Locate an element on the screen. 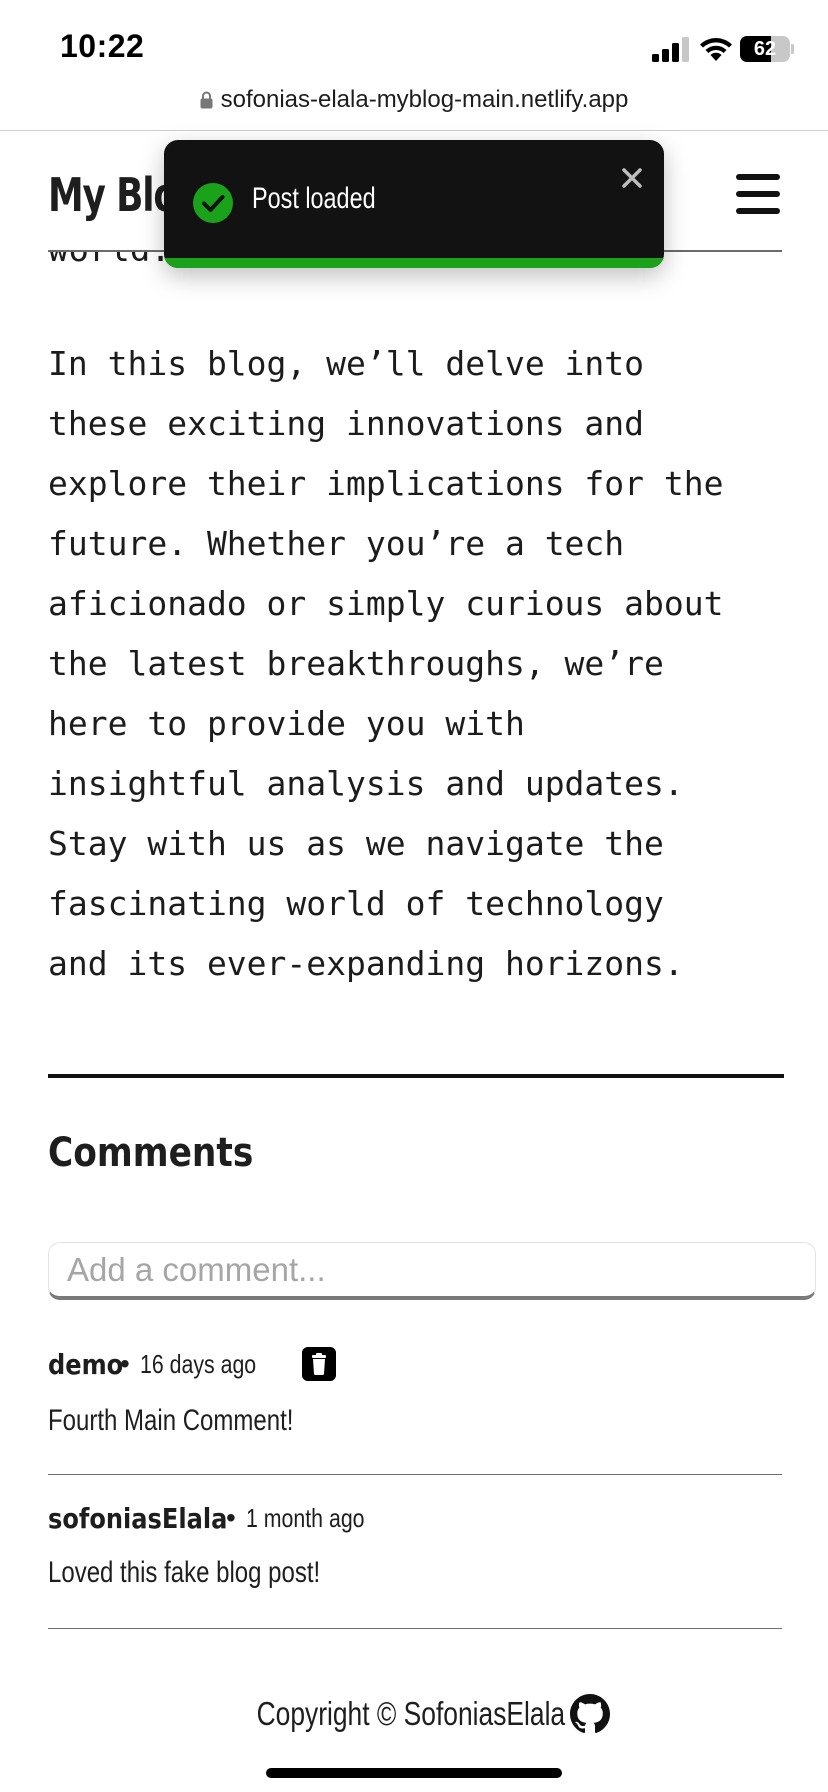  status-bar: 10:22 62 is located at coordinates (414, 42).